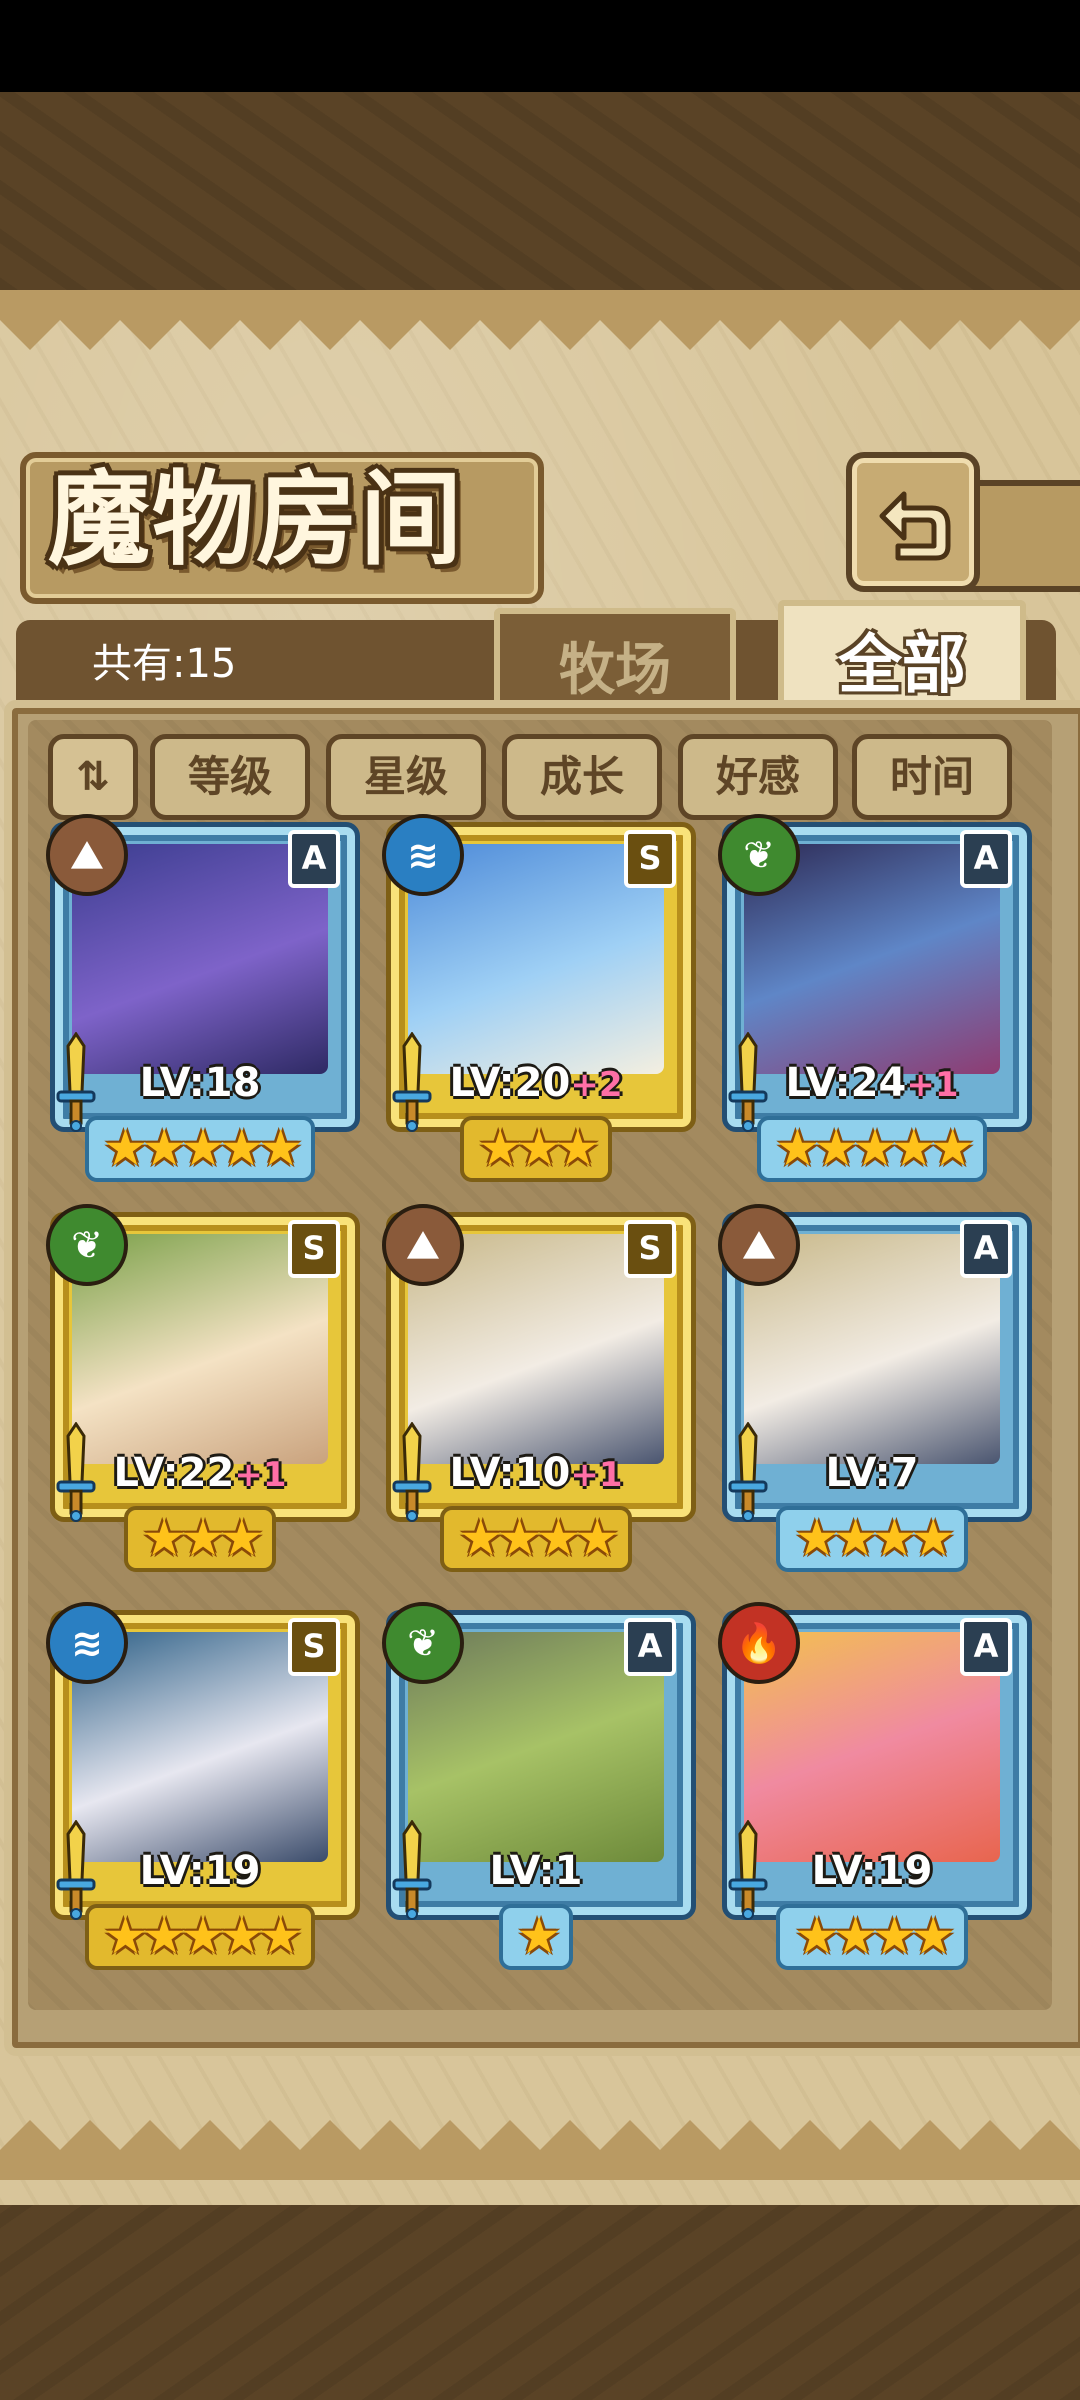 The height and width of the screenshot is (2400, 1080). I want to click on status-bar, so click(540, 46).